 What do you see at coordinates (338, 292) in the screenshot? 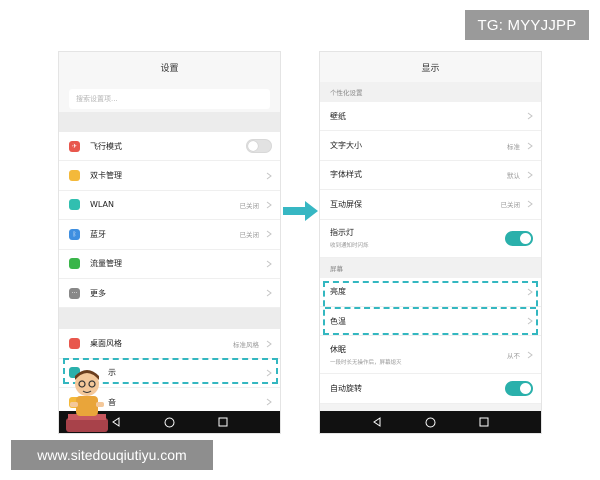
I see `settings-item-label: 亮度` at bounding box center [338, 292].